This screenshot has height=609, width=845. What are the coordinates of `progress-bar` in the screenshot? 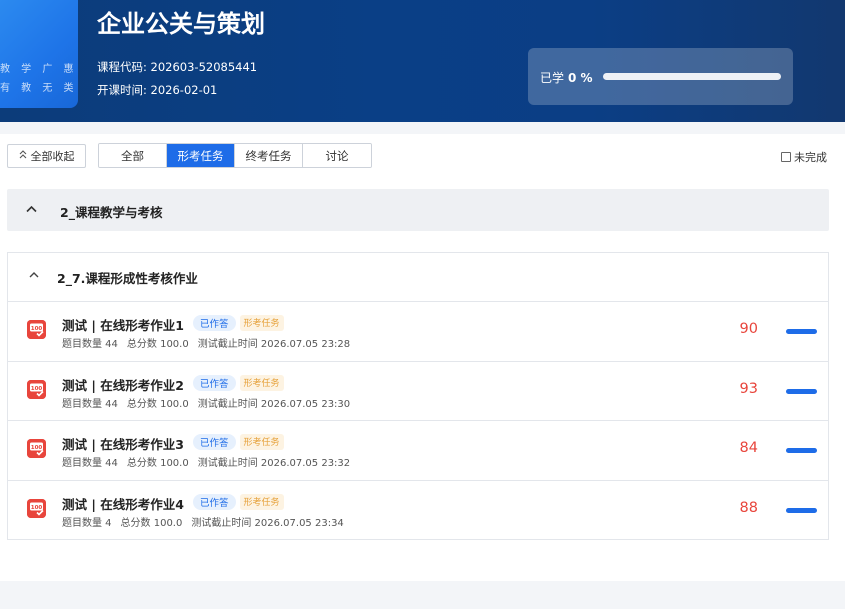 It's located at (692, 76).